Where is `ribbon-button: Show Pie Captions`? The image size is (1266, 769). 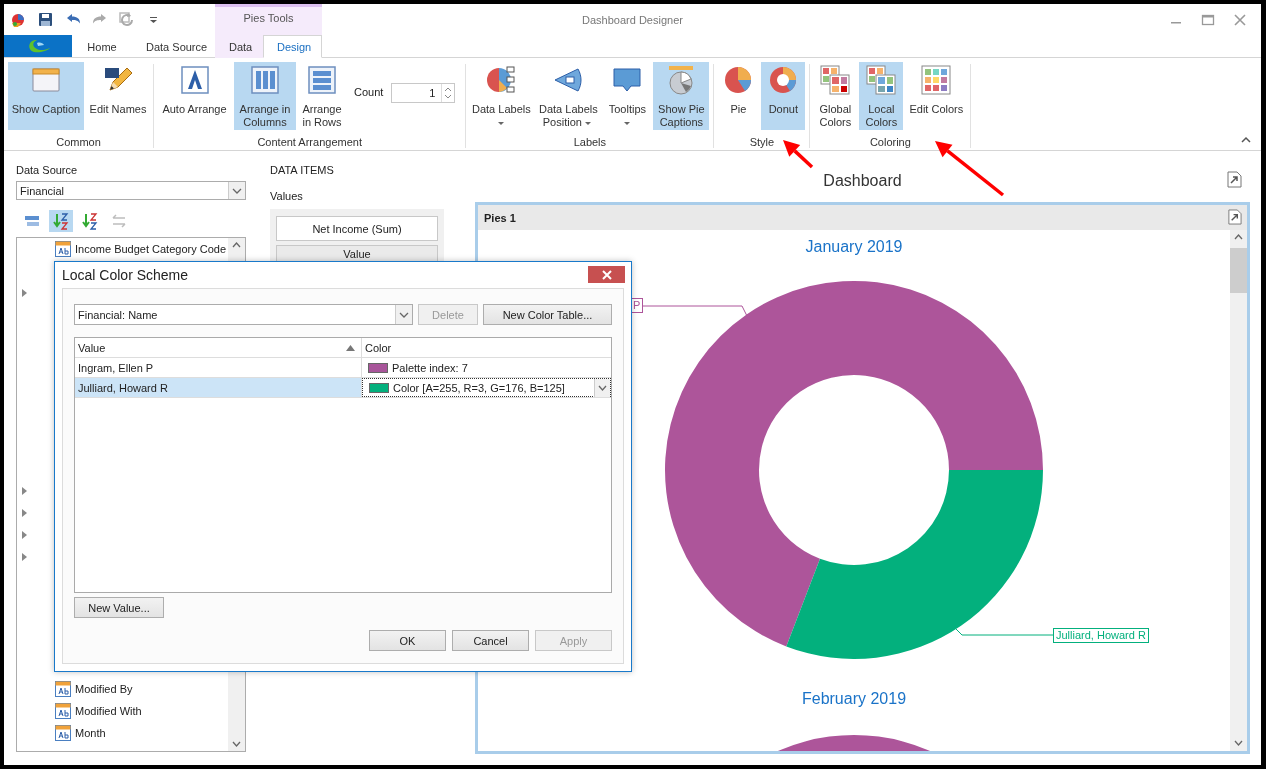
ribbon-button: Show Pie Captions is located at coordinates (681, 96).